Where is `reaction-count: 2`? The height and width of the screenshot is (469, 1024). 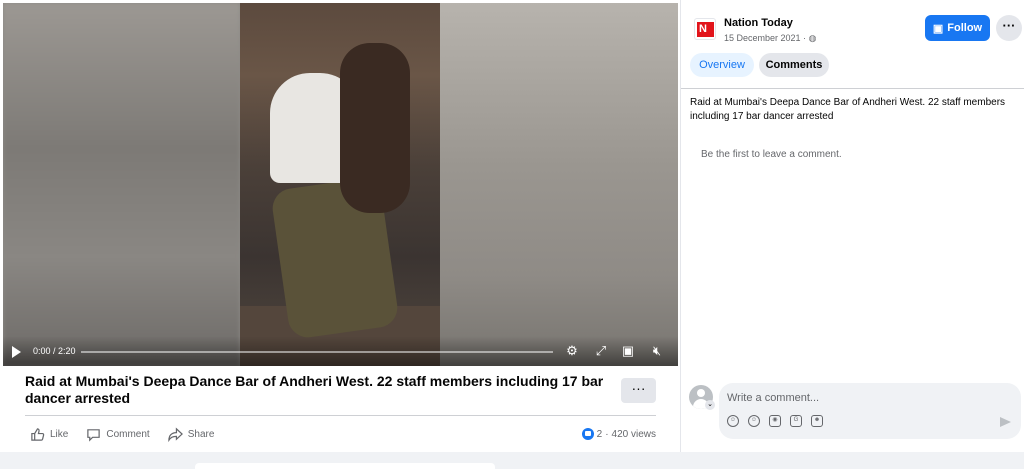 reaction-count: 2 is located at coordinates (600, 434).